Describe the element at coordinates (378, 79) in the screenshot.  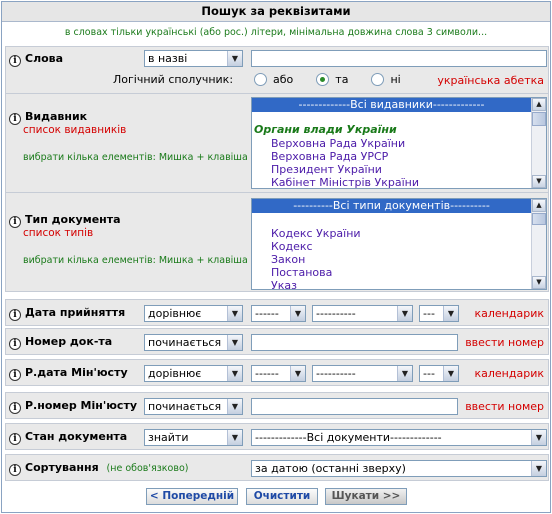
I see `radio-not` at that location.